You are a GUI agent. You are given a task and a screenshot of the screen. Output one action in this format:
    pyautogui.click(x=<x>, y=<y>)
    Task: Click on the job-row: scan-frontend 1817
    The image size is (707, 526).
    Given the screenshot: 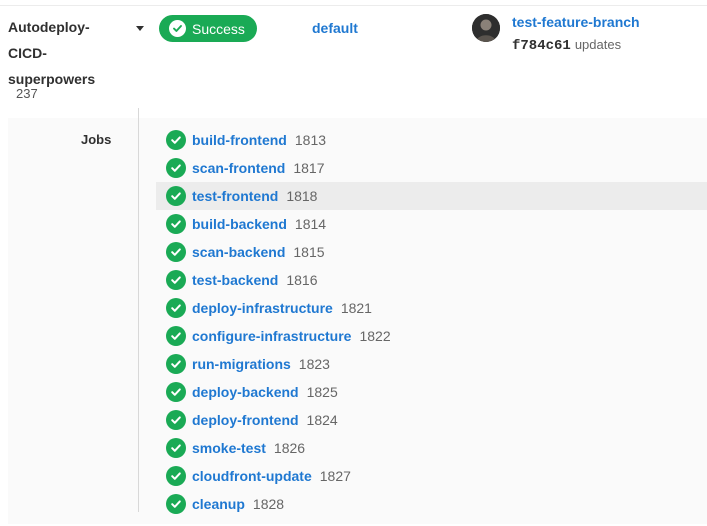 What is the action you would take?
    pyautogui.click(x=431, y=168)
    